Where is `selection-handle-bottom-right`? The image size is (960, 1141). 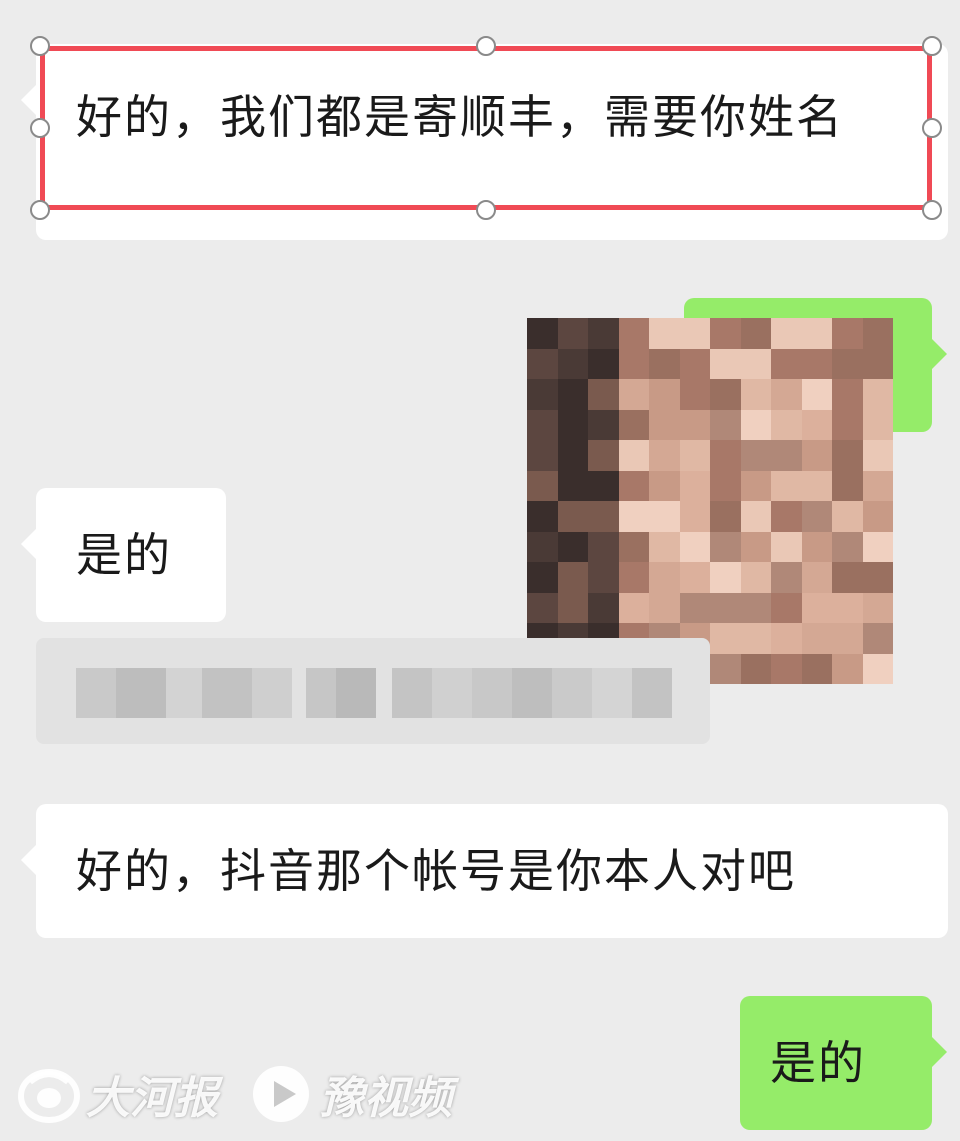
selection-handle-bottom-right is located at coordinates (932, 210).